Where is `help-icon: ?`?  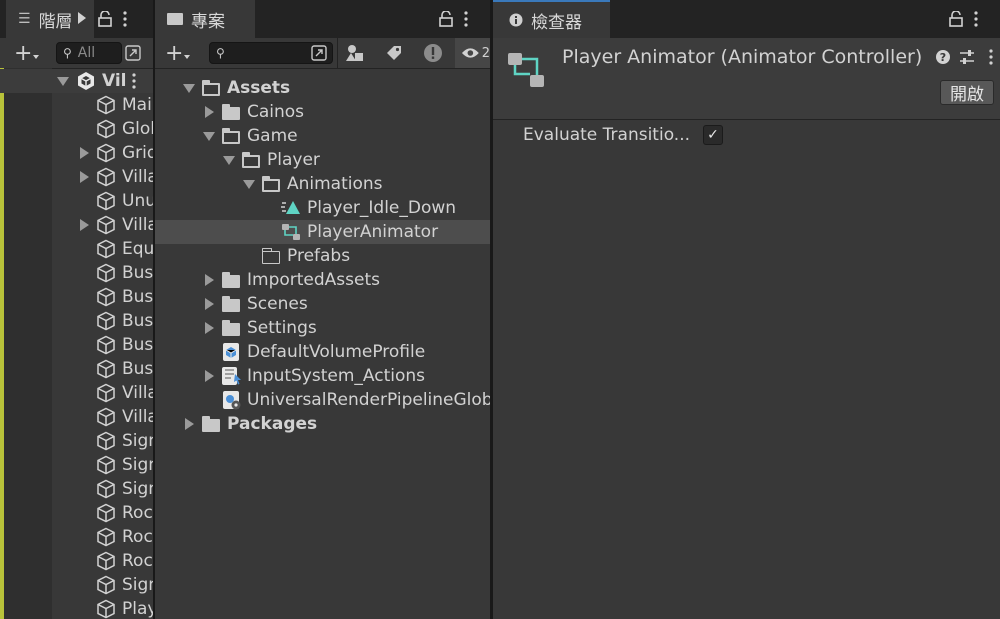 help-icon: ? is located at coordinates (943, 57).